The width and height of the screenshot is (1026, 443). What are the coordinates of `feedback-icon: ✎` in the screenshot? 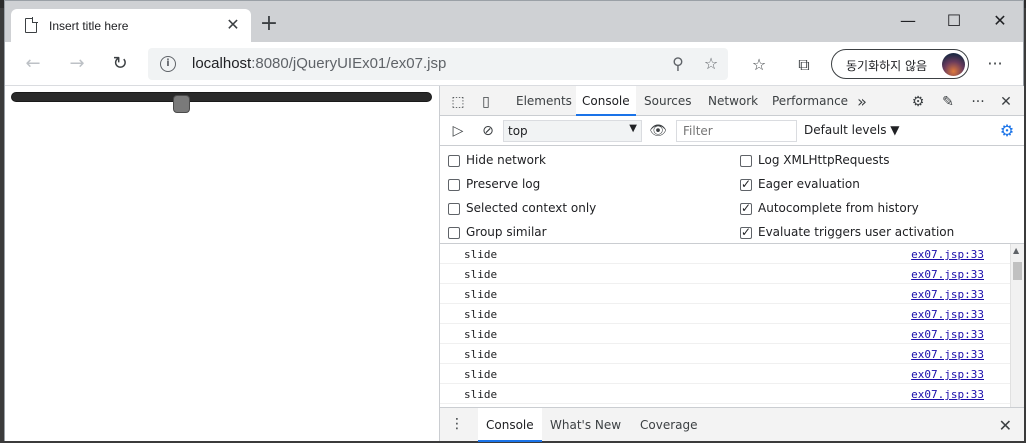 It's located at (948, 102).